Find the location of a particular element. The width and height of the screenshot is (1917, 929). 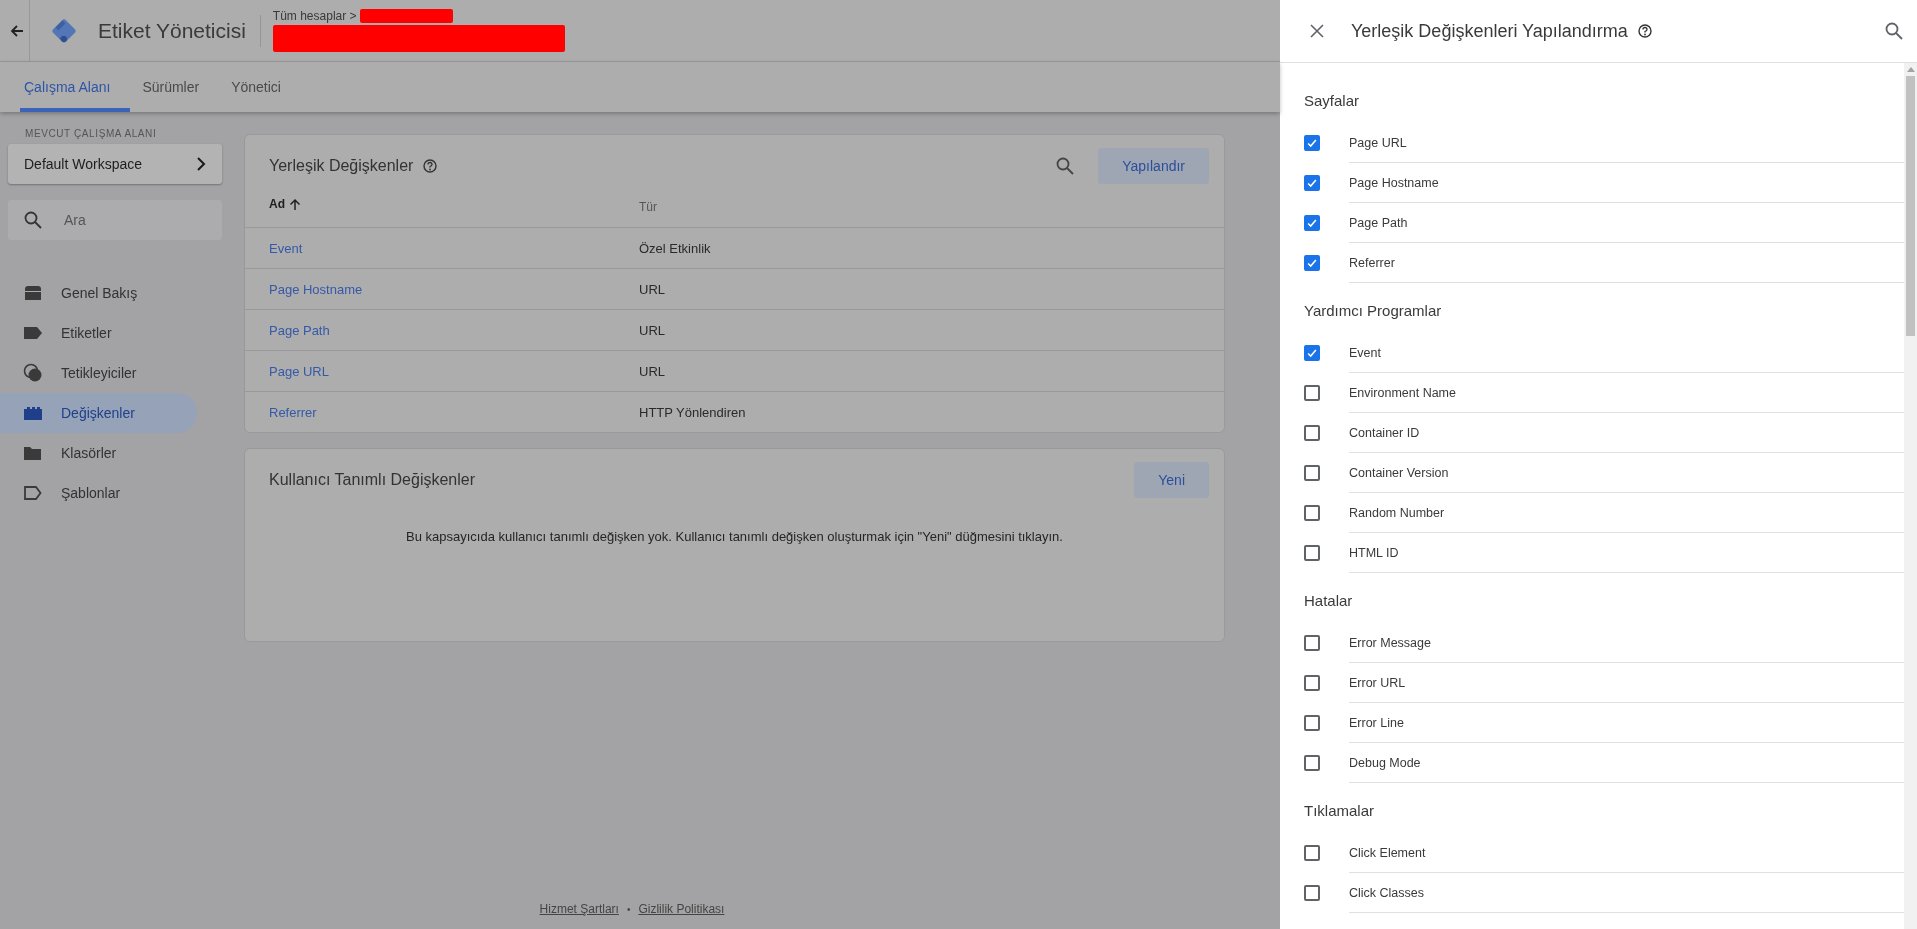

sort-up-arrow-icon is located at coordinates (295, 204).